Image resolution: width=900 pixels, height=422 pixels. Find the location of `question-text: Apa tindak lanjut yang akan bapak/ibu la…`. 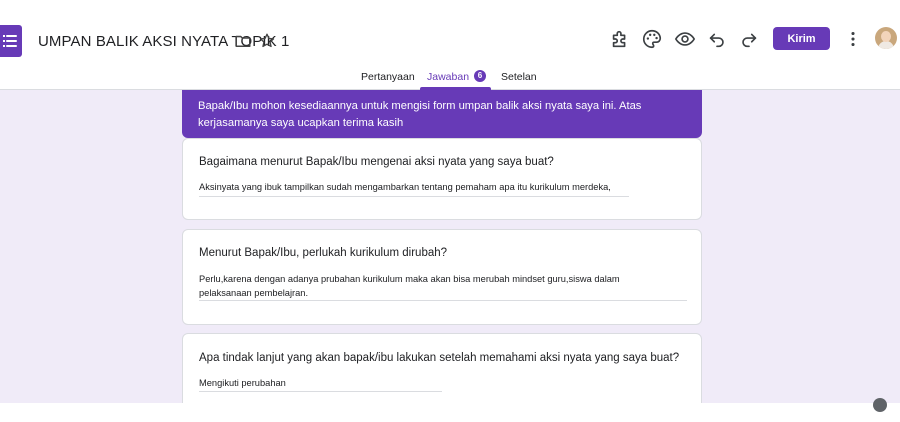

question-text: Apa tindak lanjut yang akan bapak/ibu la… is located at coordinates (439, 358).